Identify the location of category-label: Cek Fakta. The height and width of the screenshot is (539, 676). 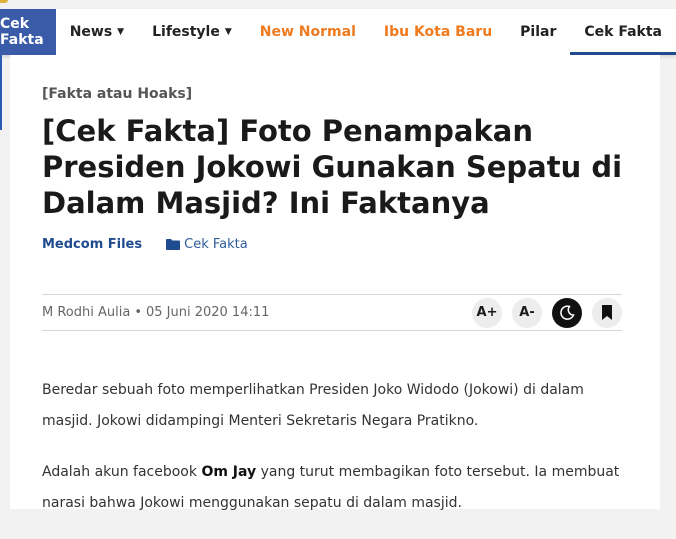
(216, 244).